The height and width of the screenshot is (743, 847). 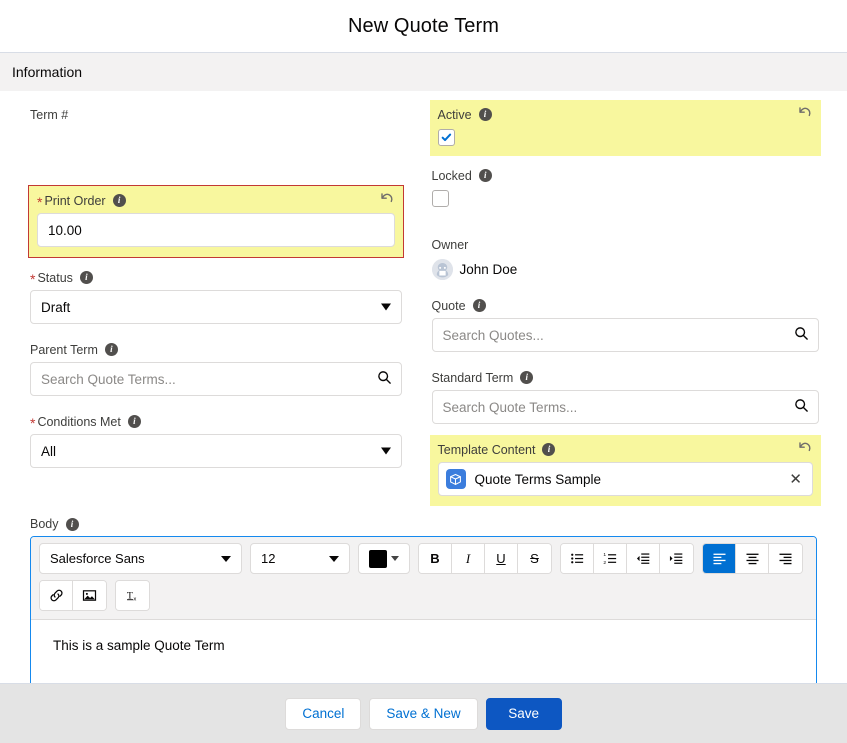 What do you see at coordinates (216, 277) in the screenshot?
I see `label-status: * Status i` at bounding box center [216, 277].